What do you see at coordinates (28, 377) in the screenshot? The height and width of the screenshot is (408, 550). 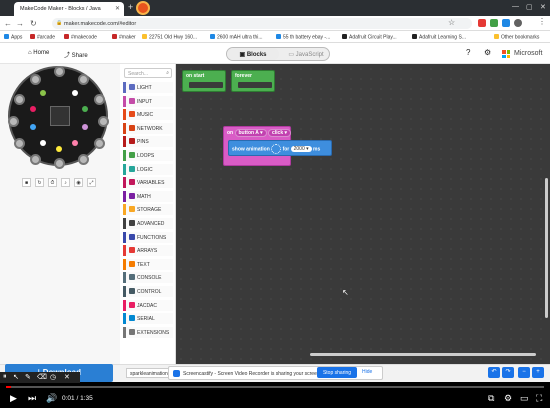 I see `pen-icon: ✎` at bounding box center [28, 377].